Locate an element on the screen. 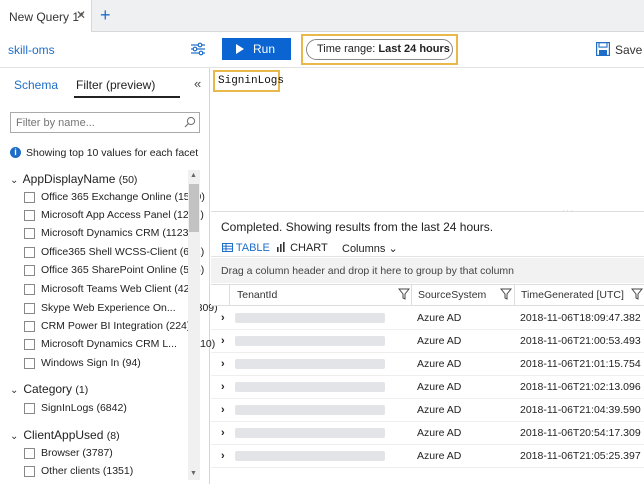  save-button: Save is located at coordinates (628, 50).